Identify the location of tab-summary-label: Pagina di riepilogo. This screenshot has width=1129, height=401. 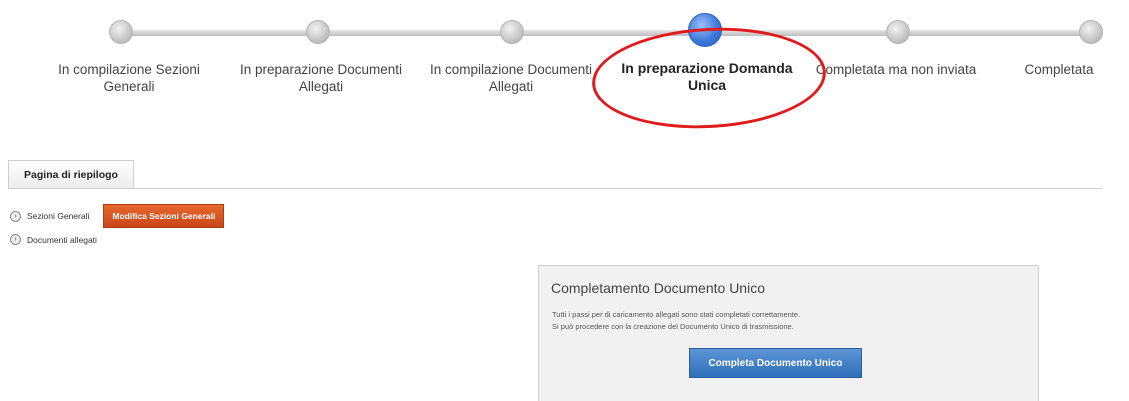
(71, 174).